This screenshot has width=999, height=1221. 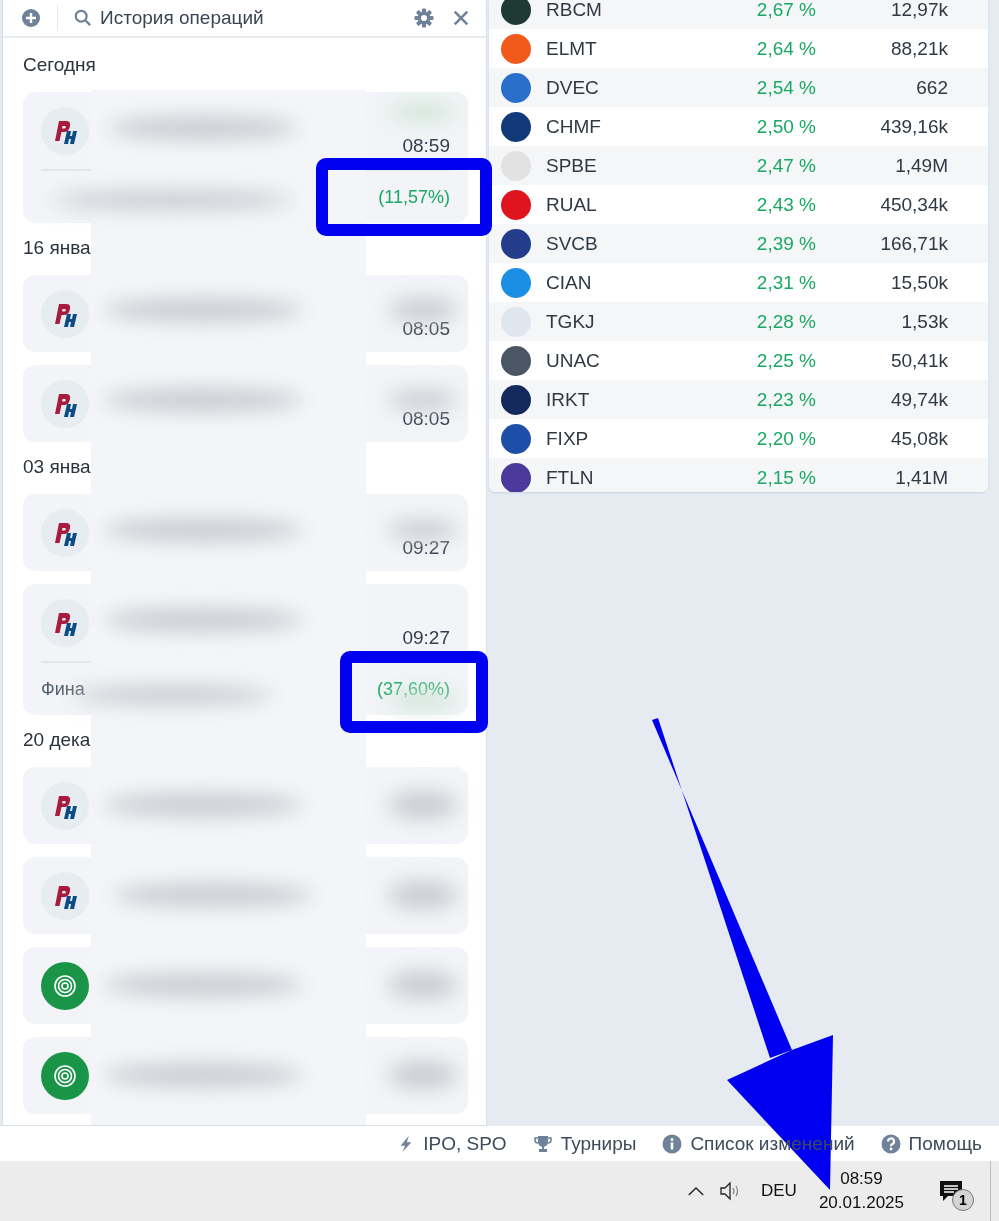 What do you see at coordinates (414, 197) in the screenshot?
I see `percent-value: (11,57%)` at bounding box center [414, 197].